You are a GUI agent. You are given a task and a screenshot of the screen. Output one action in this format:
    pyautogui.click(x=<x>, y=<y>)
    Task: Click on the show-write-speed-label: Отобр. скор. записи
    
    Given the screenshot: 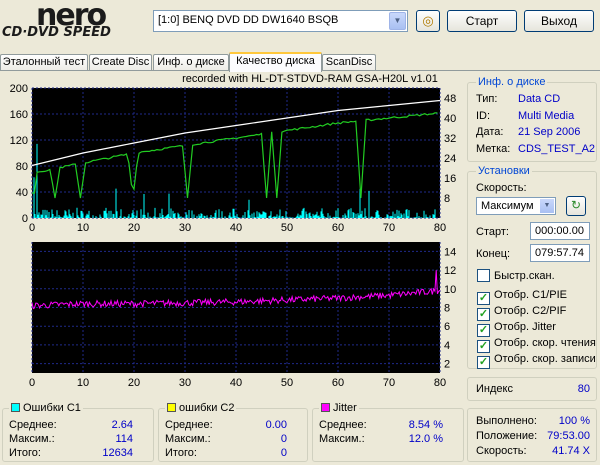 What is the action you would take?
    pyautogui.click(x=545, y=359)
    